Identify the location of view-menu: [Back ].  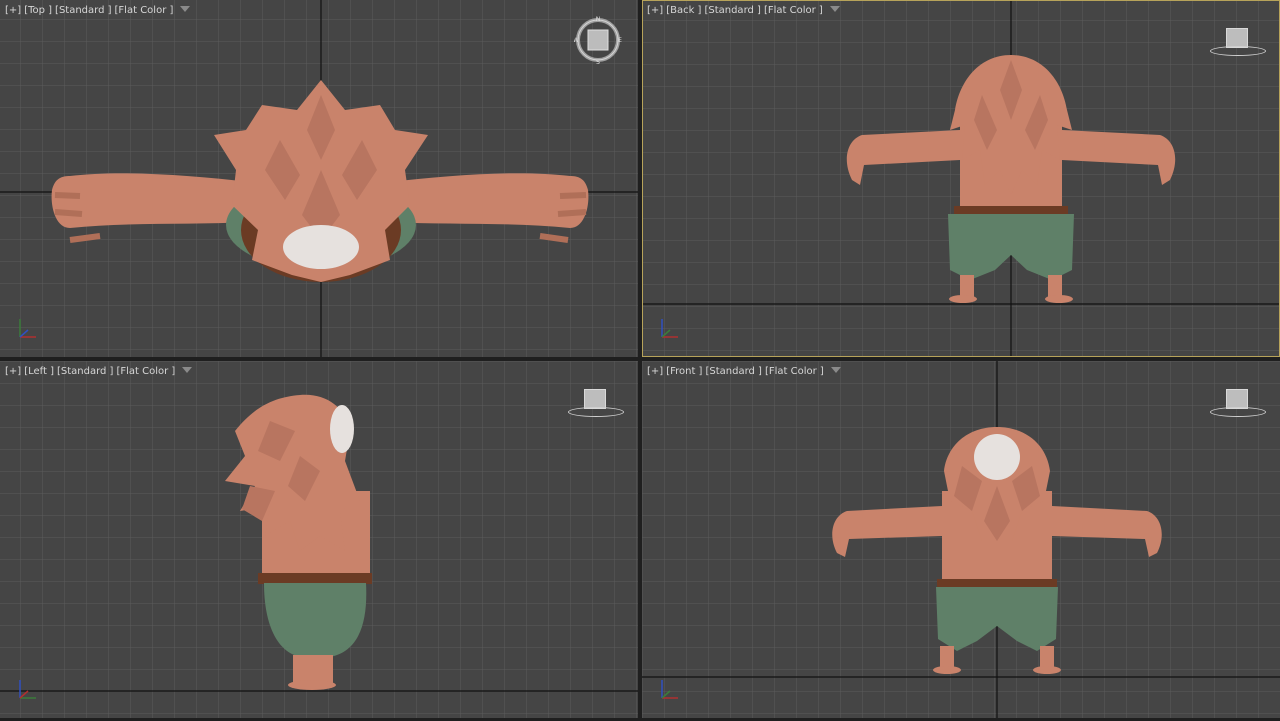
(683, 10).